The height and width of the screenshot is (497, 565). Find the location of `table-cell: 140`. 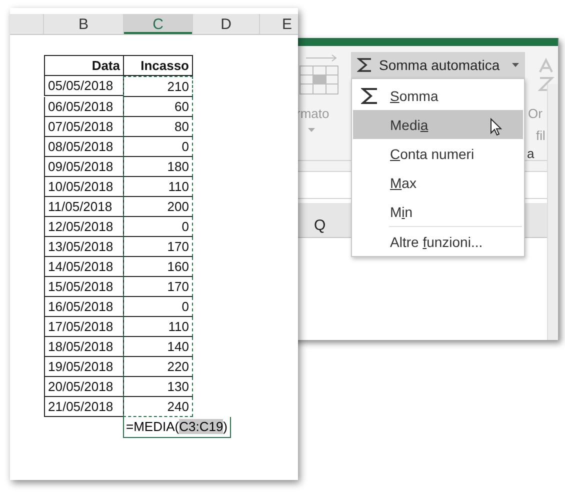

table-cell: 140 is located at coordinates (158, 347).